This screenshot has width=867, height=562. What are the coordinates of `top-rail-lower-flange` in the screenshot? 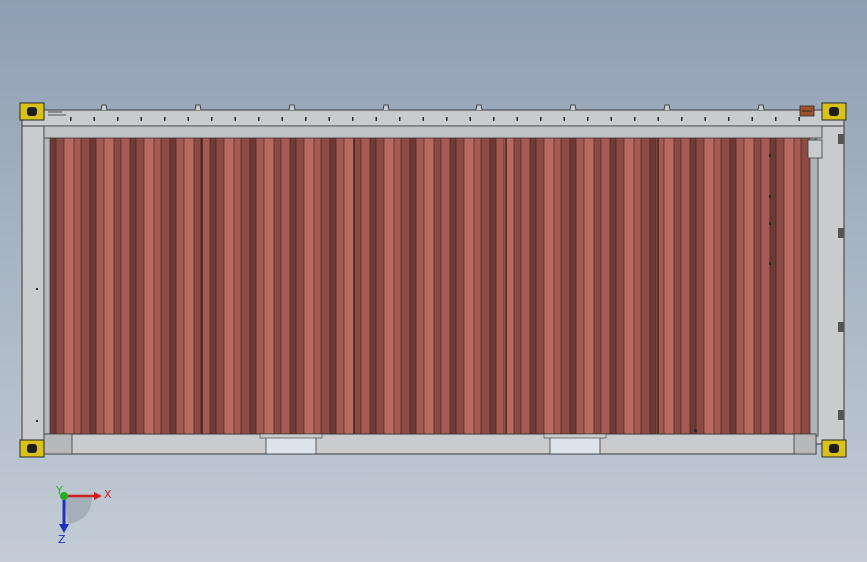 It's located at (433, 132).